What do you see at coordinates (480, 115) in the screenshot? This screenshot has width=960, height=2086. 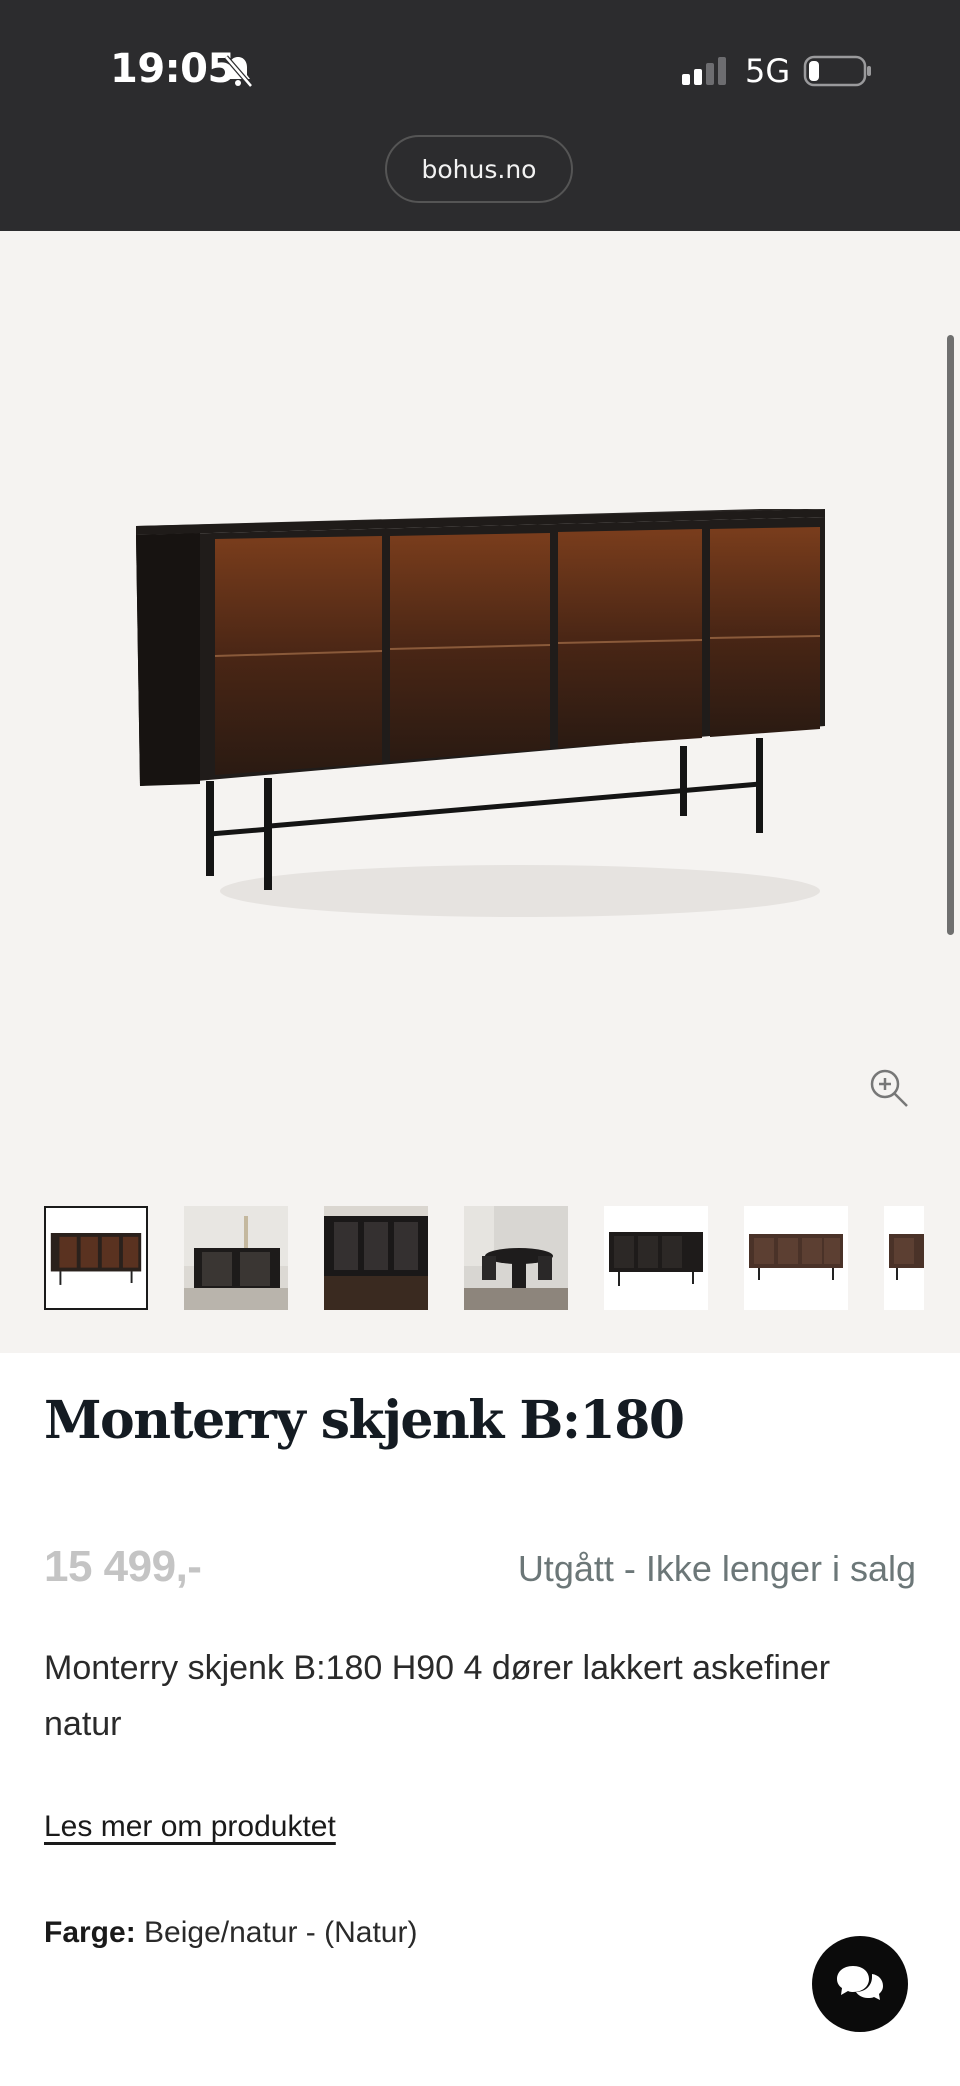 I see `status-bar: 19:05 5G bohus.no` at bounding box center [480, 115].